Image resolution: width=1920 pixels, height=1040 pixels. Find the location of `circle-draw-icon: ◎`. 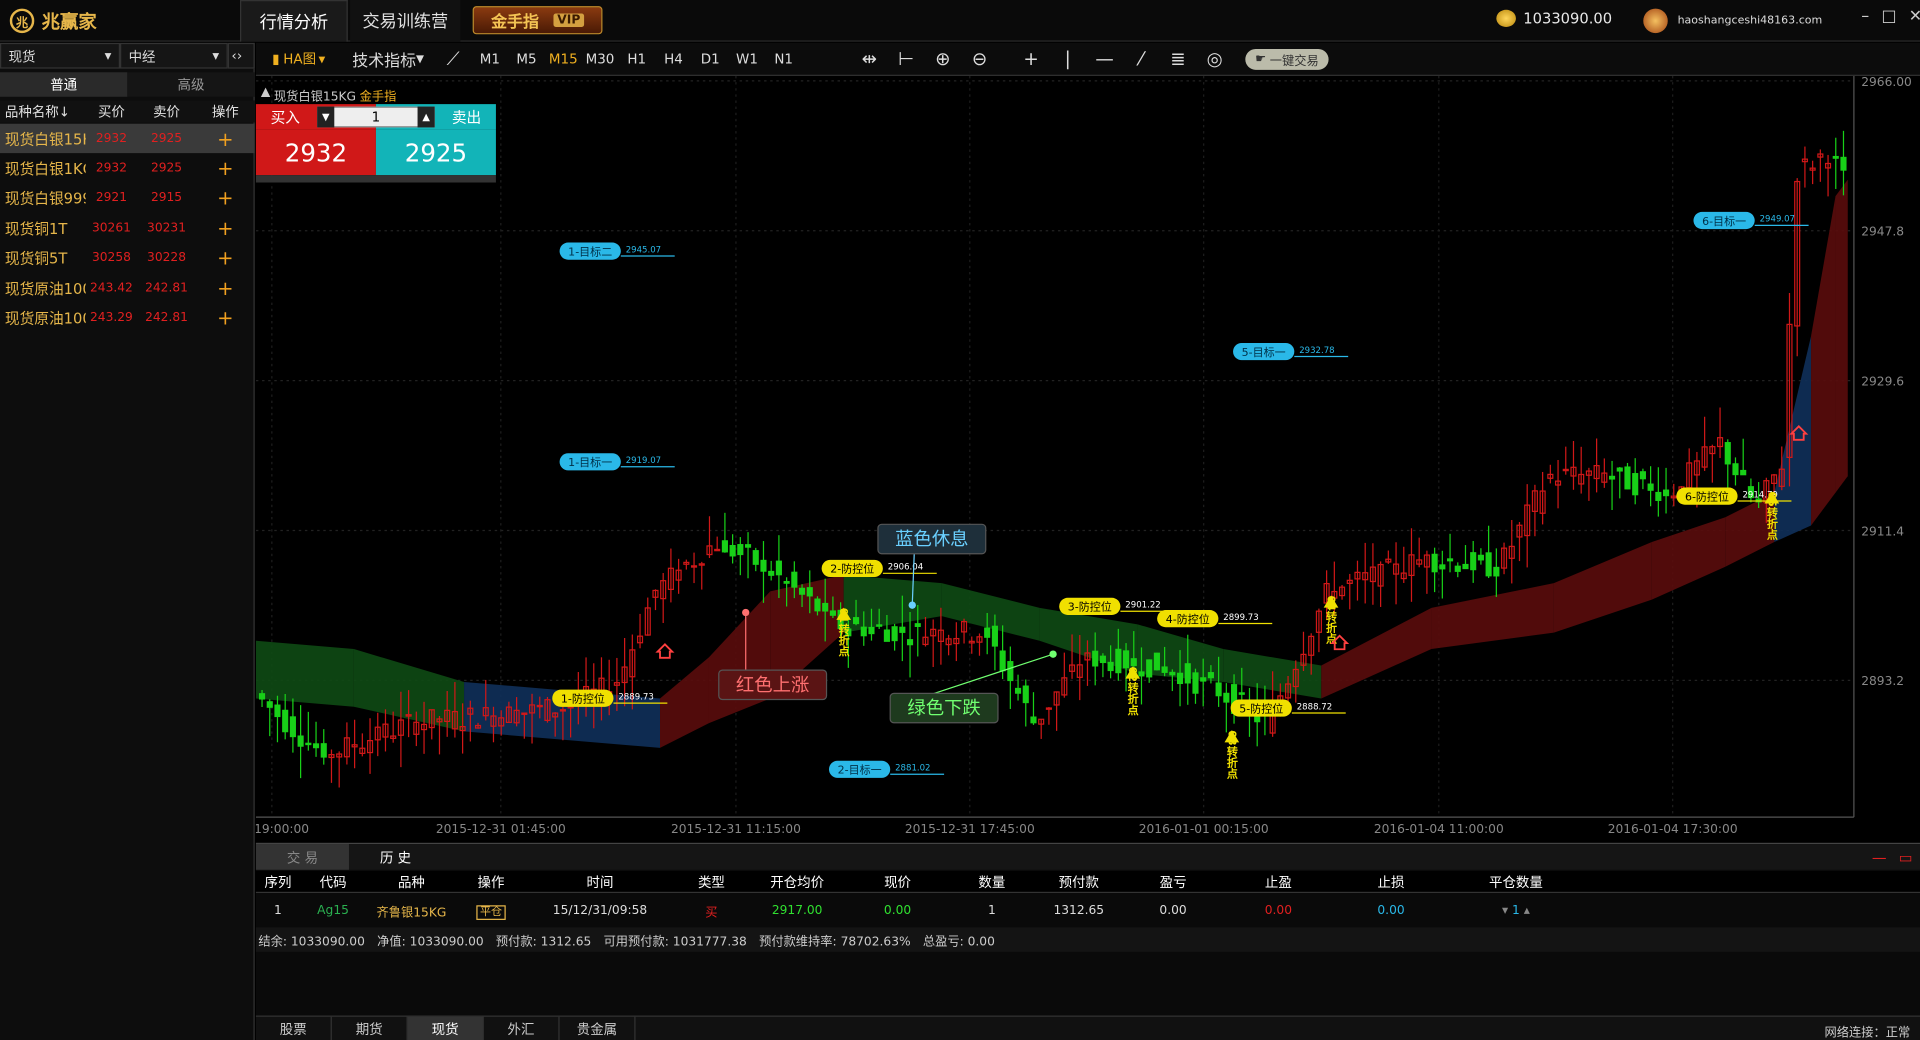

circle-draw-icon: ◎ is located at coordinates (1214, 58).